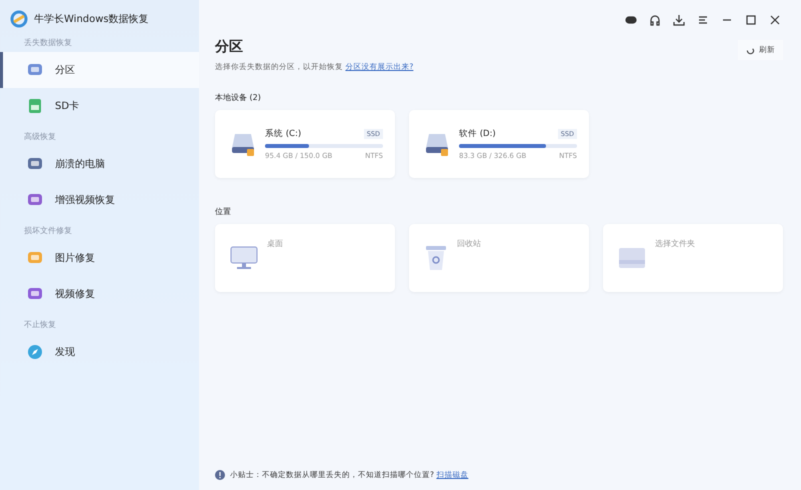 This screenshot has width=801, height=490. Describe the element at coordinates (775, 20) in the screenshot. I see `close-icon` at that location.